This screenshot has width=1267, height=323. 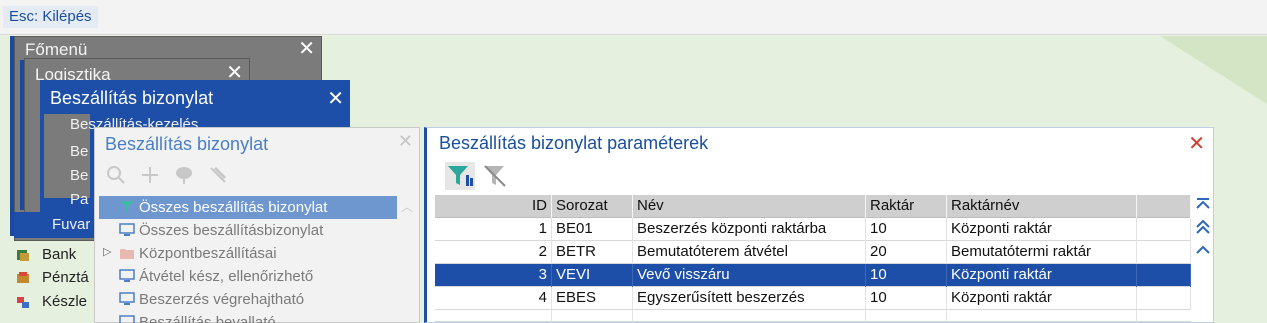 I want to click on tree-row-label: Beszerzés végrehajtható, so click(x=222, y=299).